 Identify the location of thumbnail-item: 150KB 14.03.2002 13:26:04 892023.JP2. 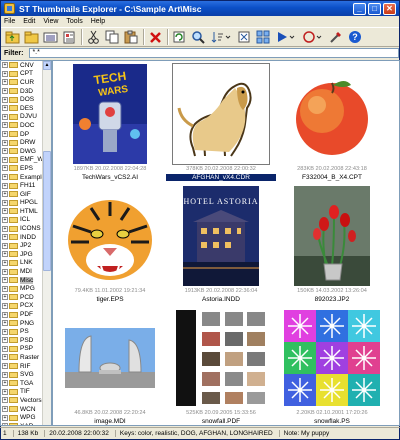
(332, 245).